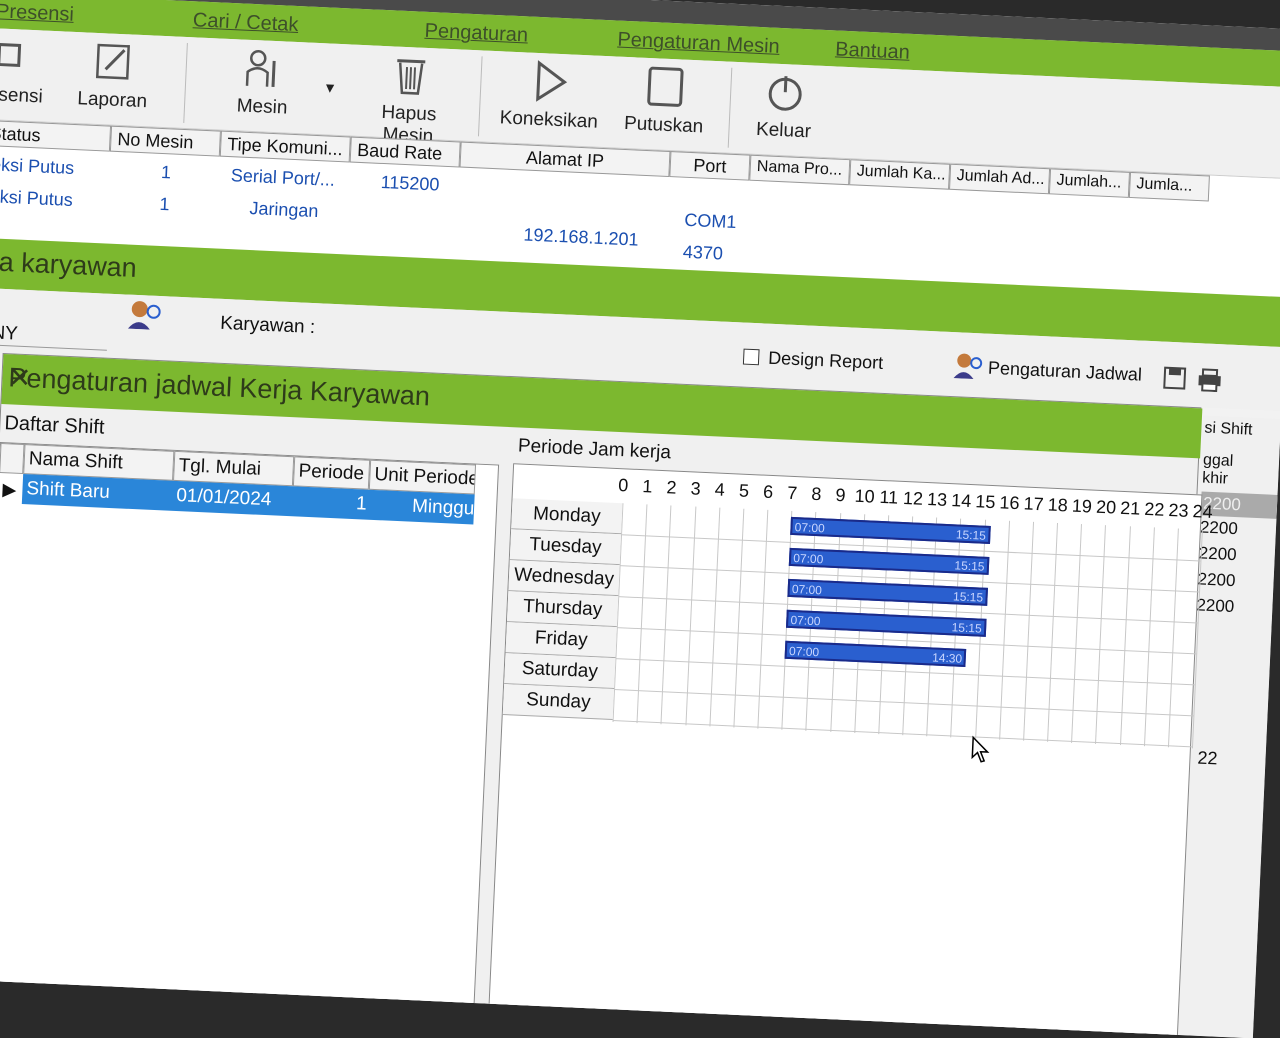  I want to click on row-pointer-icon: ▶, so click(9, 489).